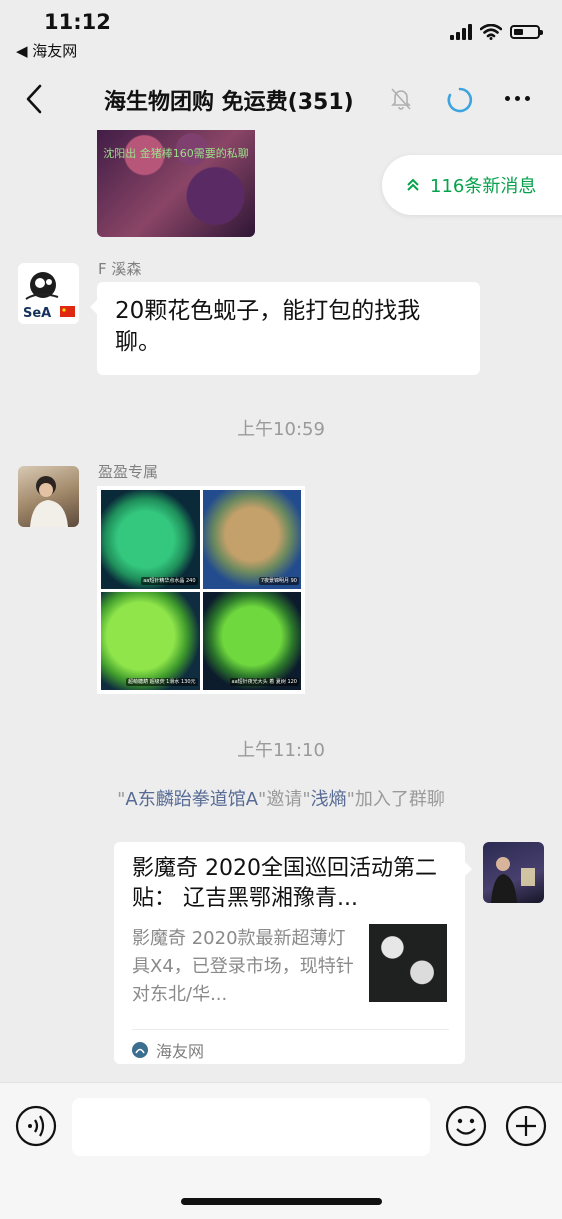  What do you see at coordinates (176, 183) in the screenshot?
I see `coral-image-message: 沈阳出 金猪棒160需要的私聊` at bounding box center [176, 183].